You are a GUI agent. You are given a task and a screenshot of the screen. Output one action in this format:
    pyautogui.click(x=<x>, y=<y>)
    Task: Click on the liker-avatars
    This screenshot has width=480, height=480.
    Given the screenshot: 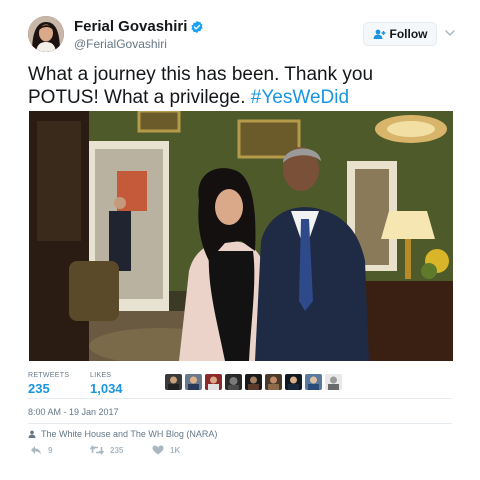 What is the action you would take?
    pyautogui.click(x=253, y=382)
    